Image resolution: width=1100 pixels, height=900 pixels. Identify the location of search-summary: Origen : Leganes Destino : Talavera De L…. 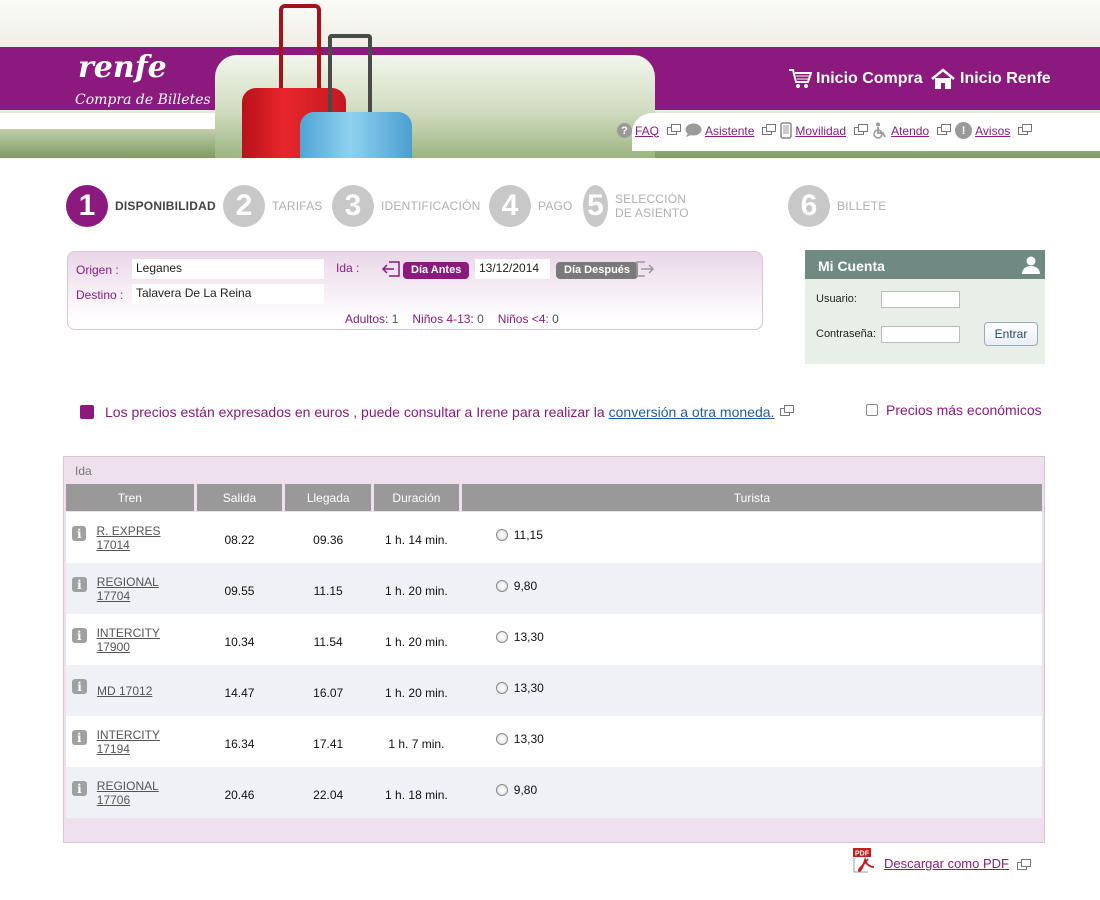
(415, 290).